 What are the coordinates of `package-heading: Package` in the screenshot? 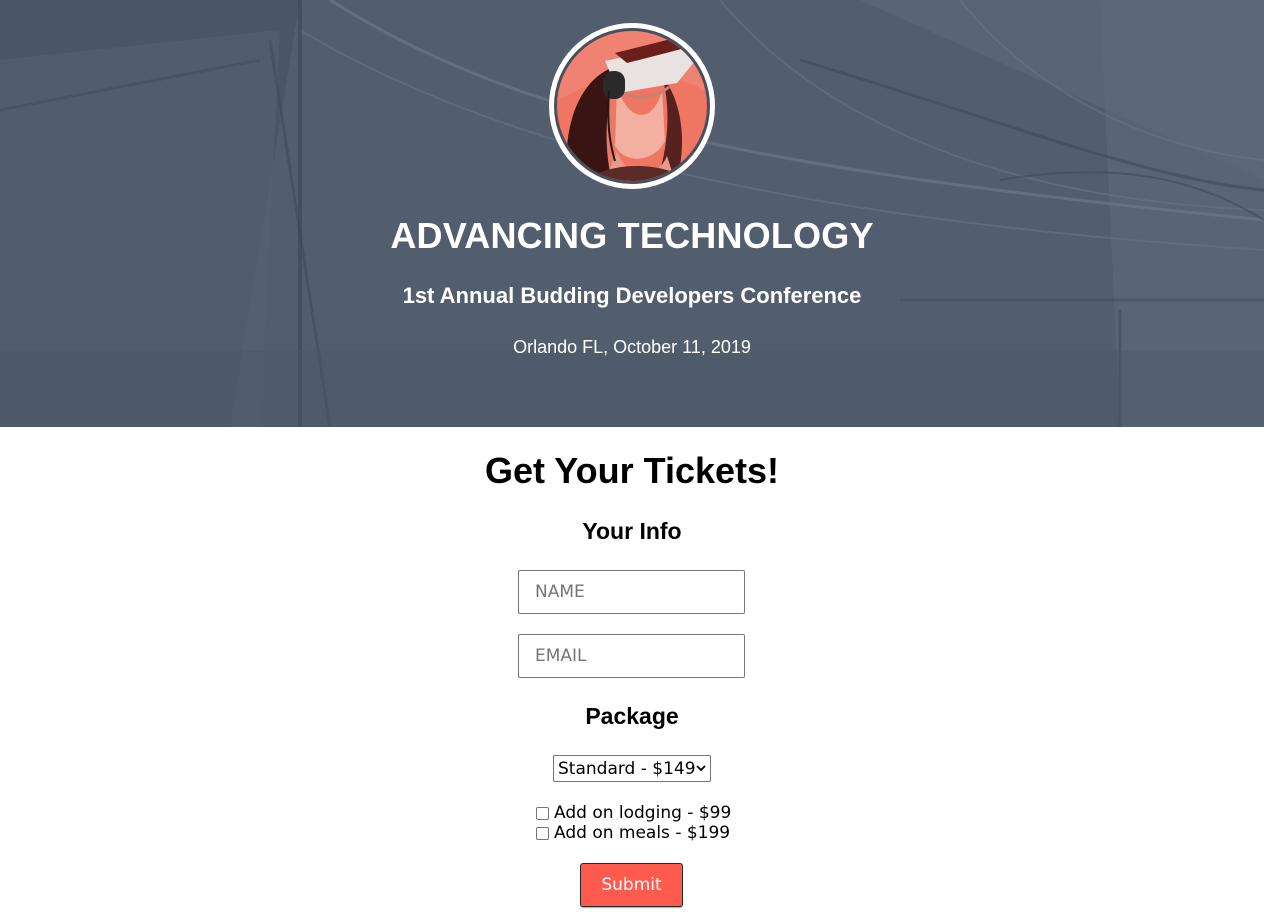 It's located at (632, 716).